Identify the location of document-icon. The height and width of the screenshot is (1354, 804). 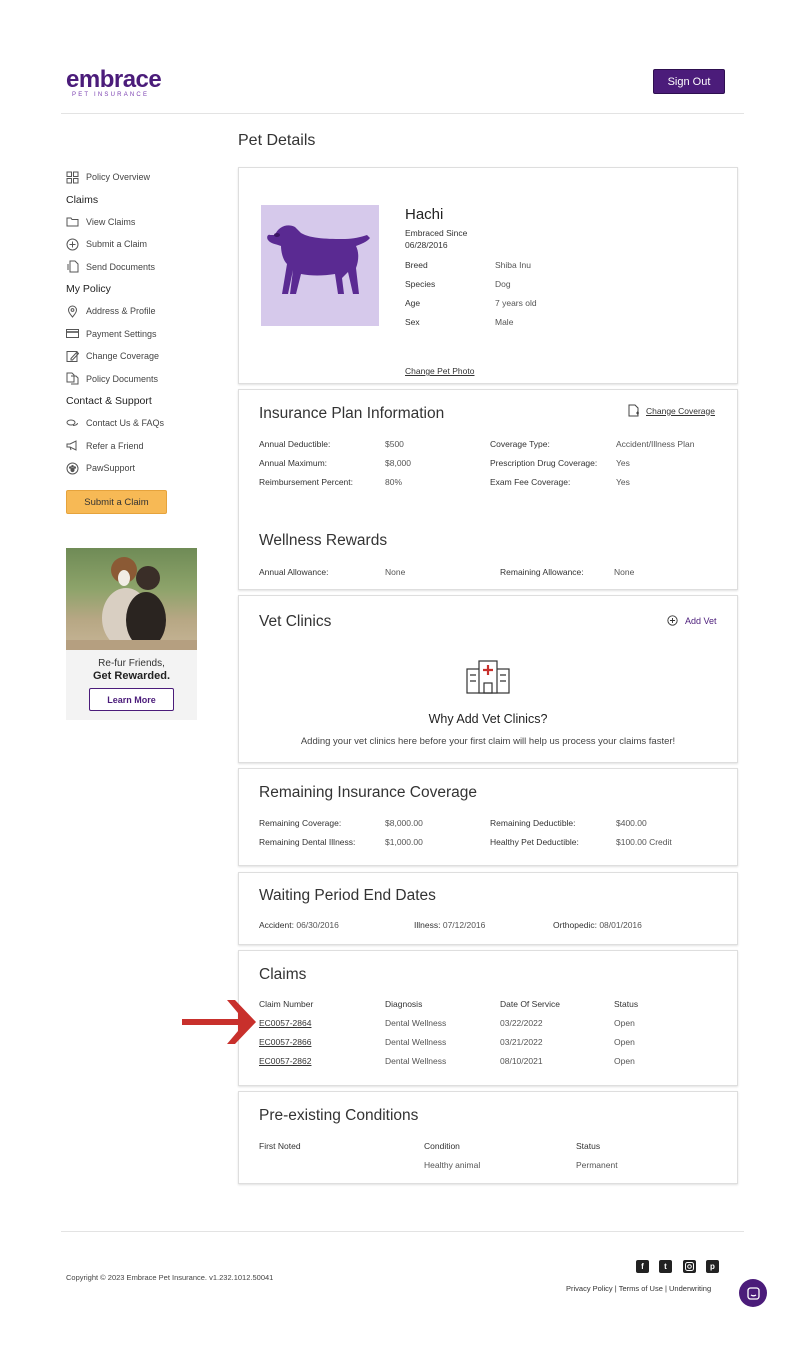
(73, 266).